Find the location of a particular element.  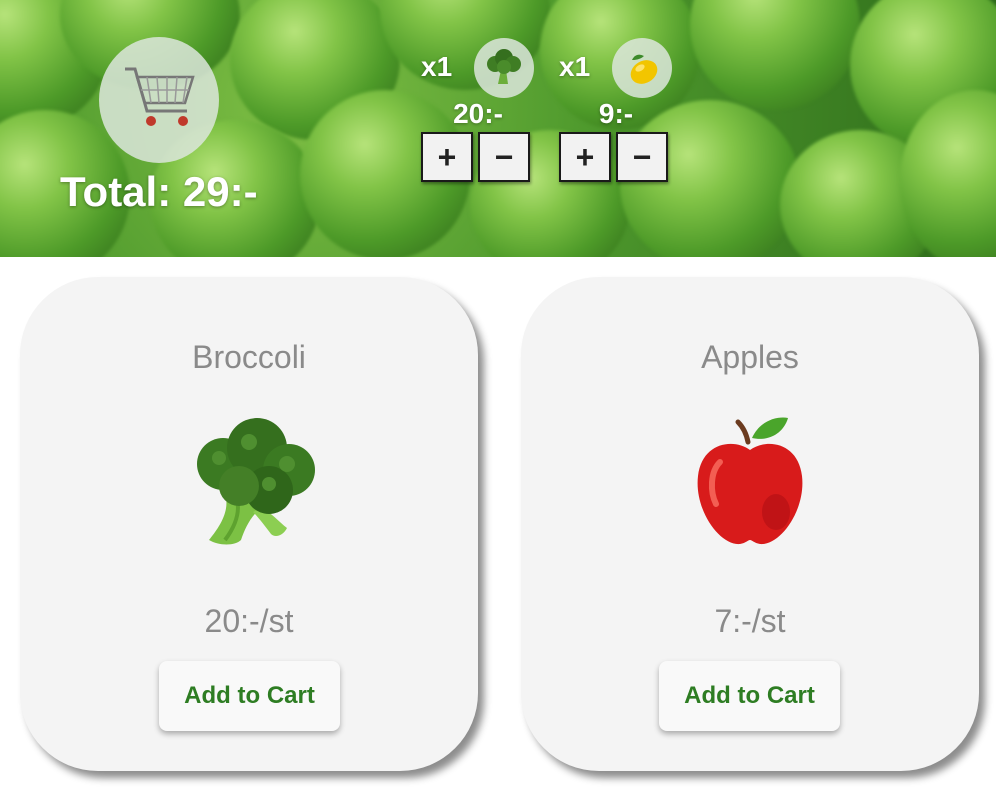

add-to-cart-broccoli-button: Add to Cart is located at coordinates (249, 696).